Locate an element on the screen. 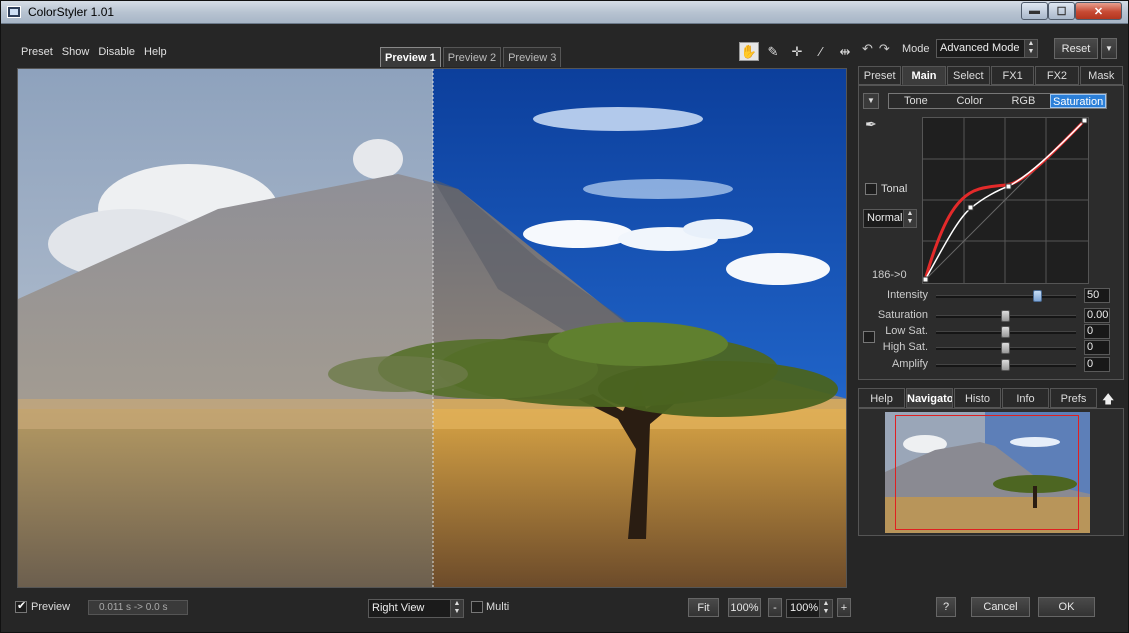 The image size is (1129, 633). subtabs-dropdown-icon: ▼ is located at coordinates (871, 101).